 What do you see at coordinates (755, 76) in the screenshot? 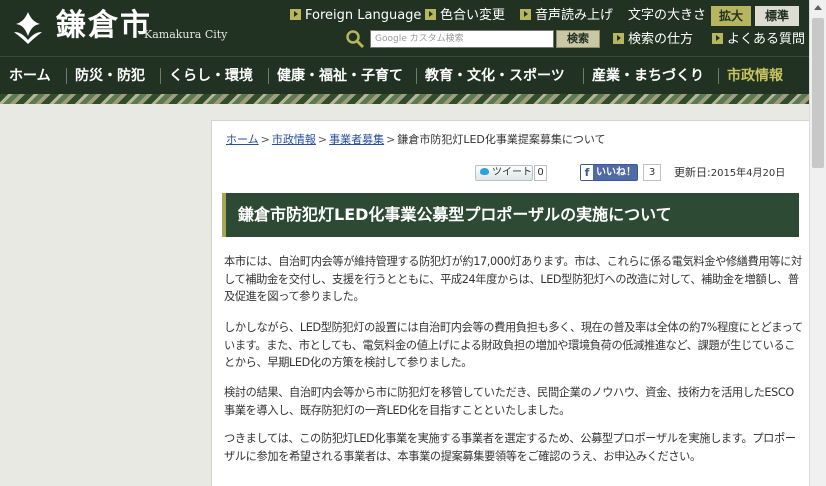
I see `nav-item-city-info: 市政情報` at bounding box center [755, 76].